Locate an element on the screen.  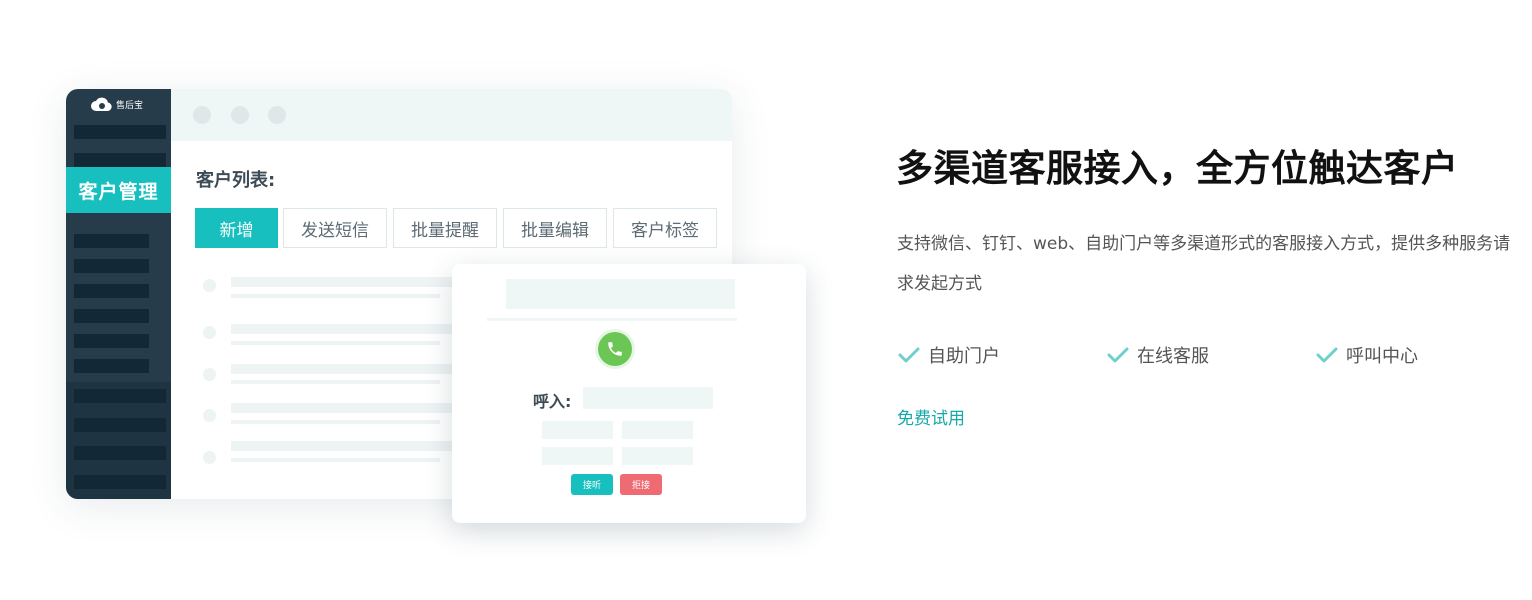
tab-batch-remind: 批量提醒 is located at coordinates (445, 228).